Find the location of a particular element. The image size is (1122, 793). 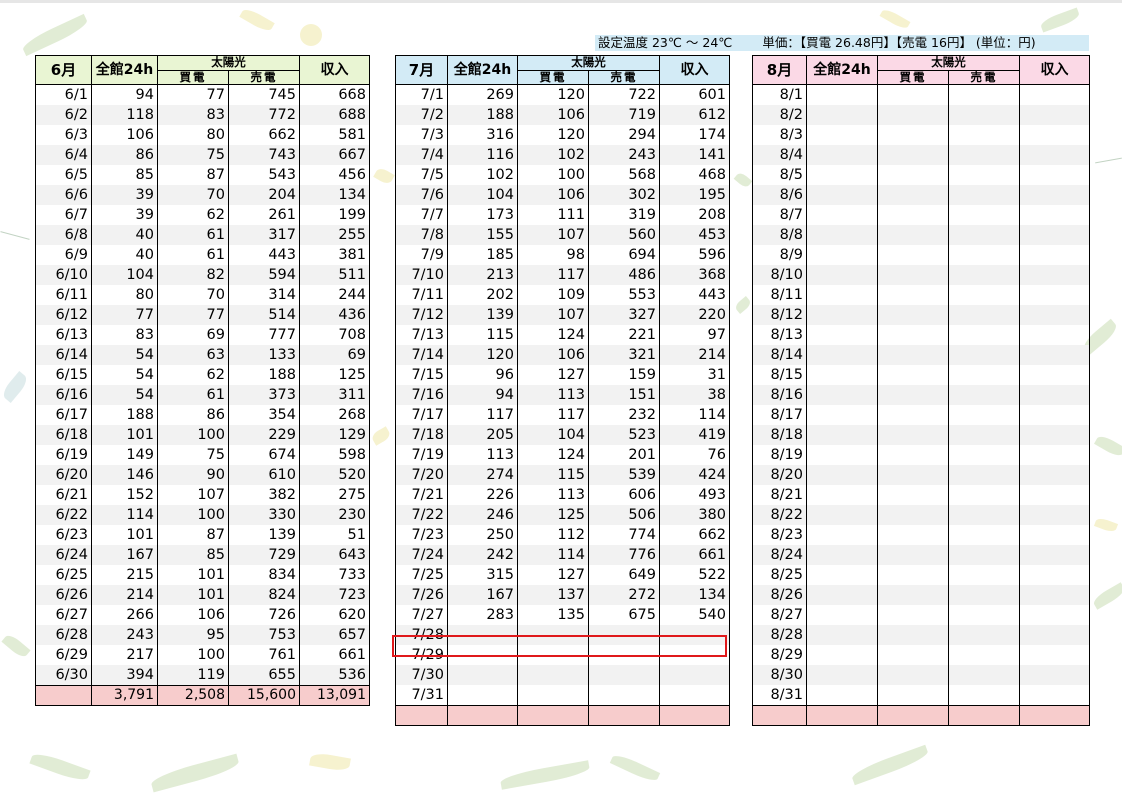

value-cell: 77 is located at coordinates (124, 315).